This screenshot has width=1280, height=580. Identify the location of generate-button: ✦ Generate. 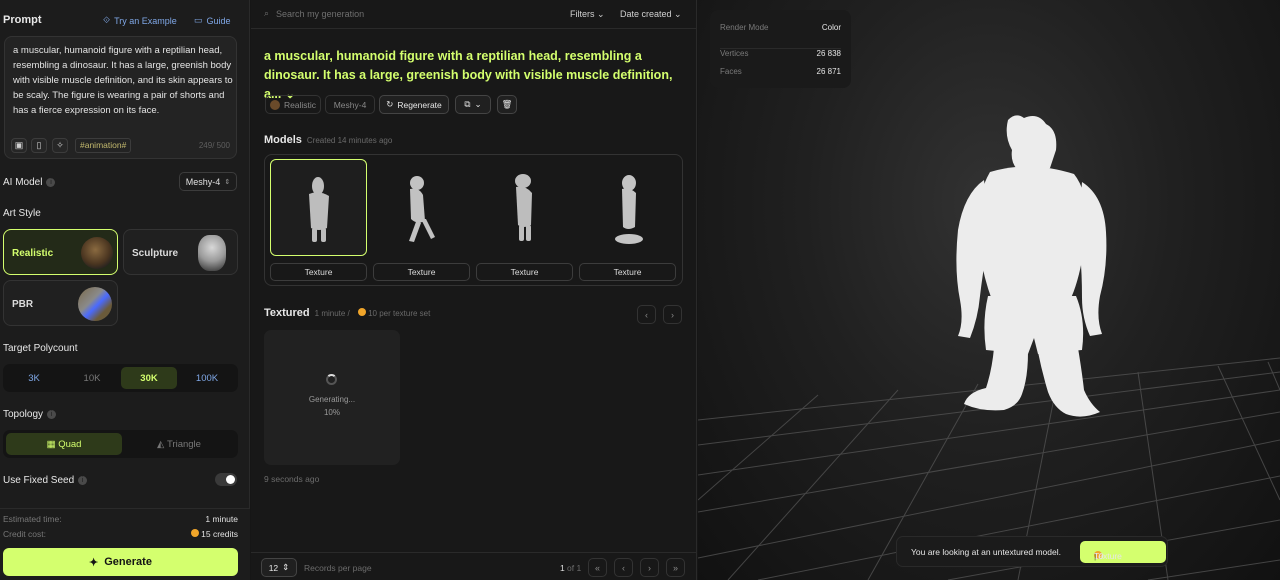
(120, 562).